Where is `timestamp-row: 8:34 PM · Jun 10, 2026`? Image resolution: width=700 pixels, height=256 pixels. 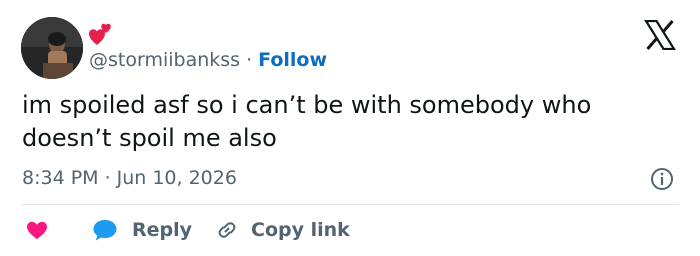 timestamp-row: 8:34 PM · Jun 10, 2026 is located at coordinates (129, 178).